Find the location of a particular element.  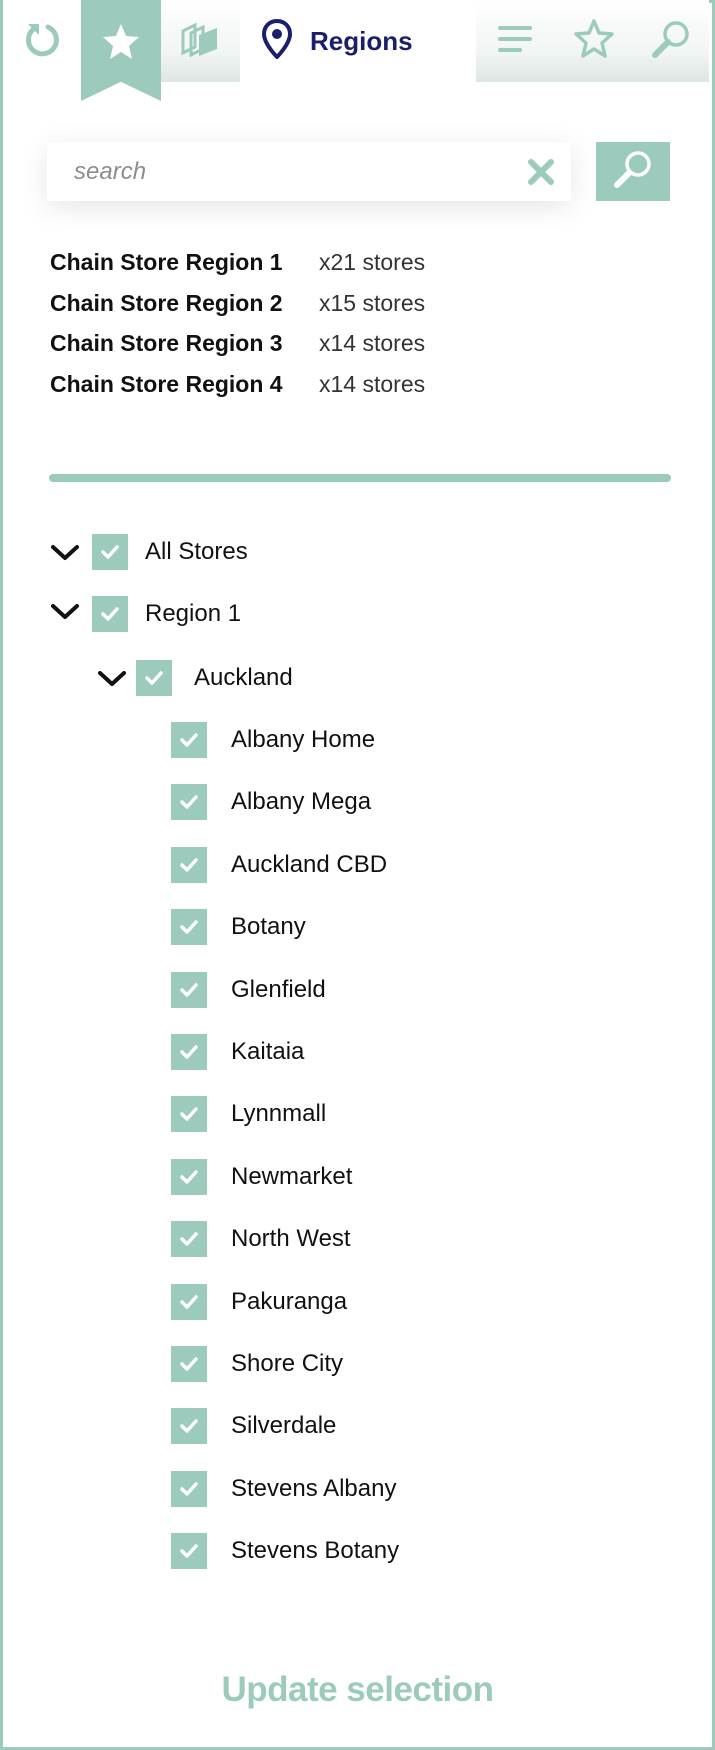

tree-label: Pakuranga is located at coordinates (289, 1301).